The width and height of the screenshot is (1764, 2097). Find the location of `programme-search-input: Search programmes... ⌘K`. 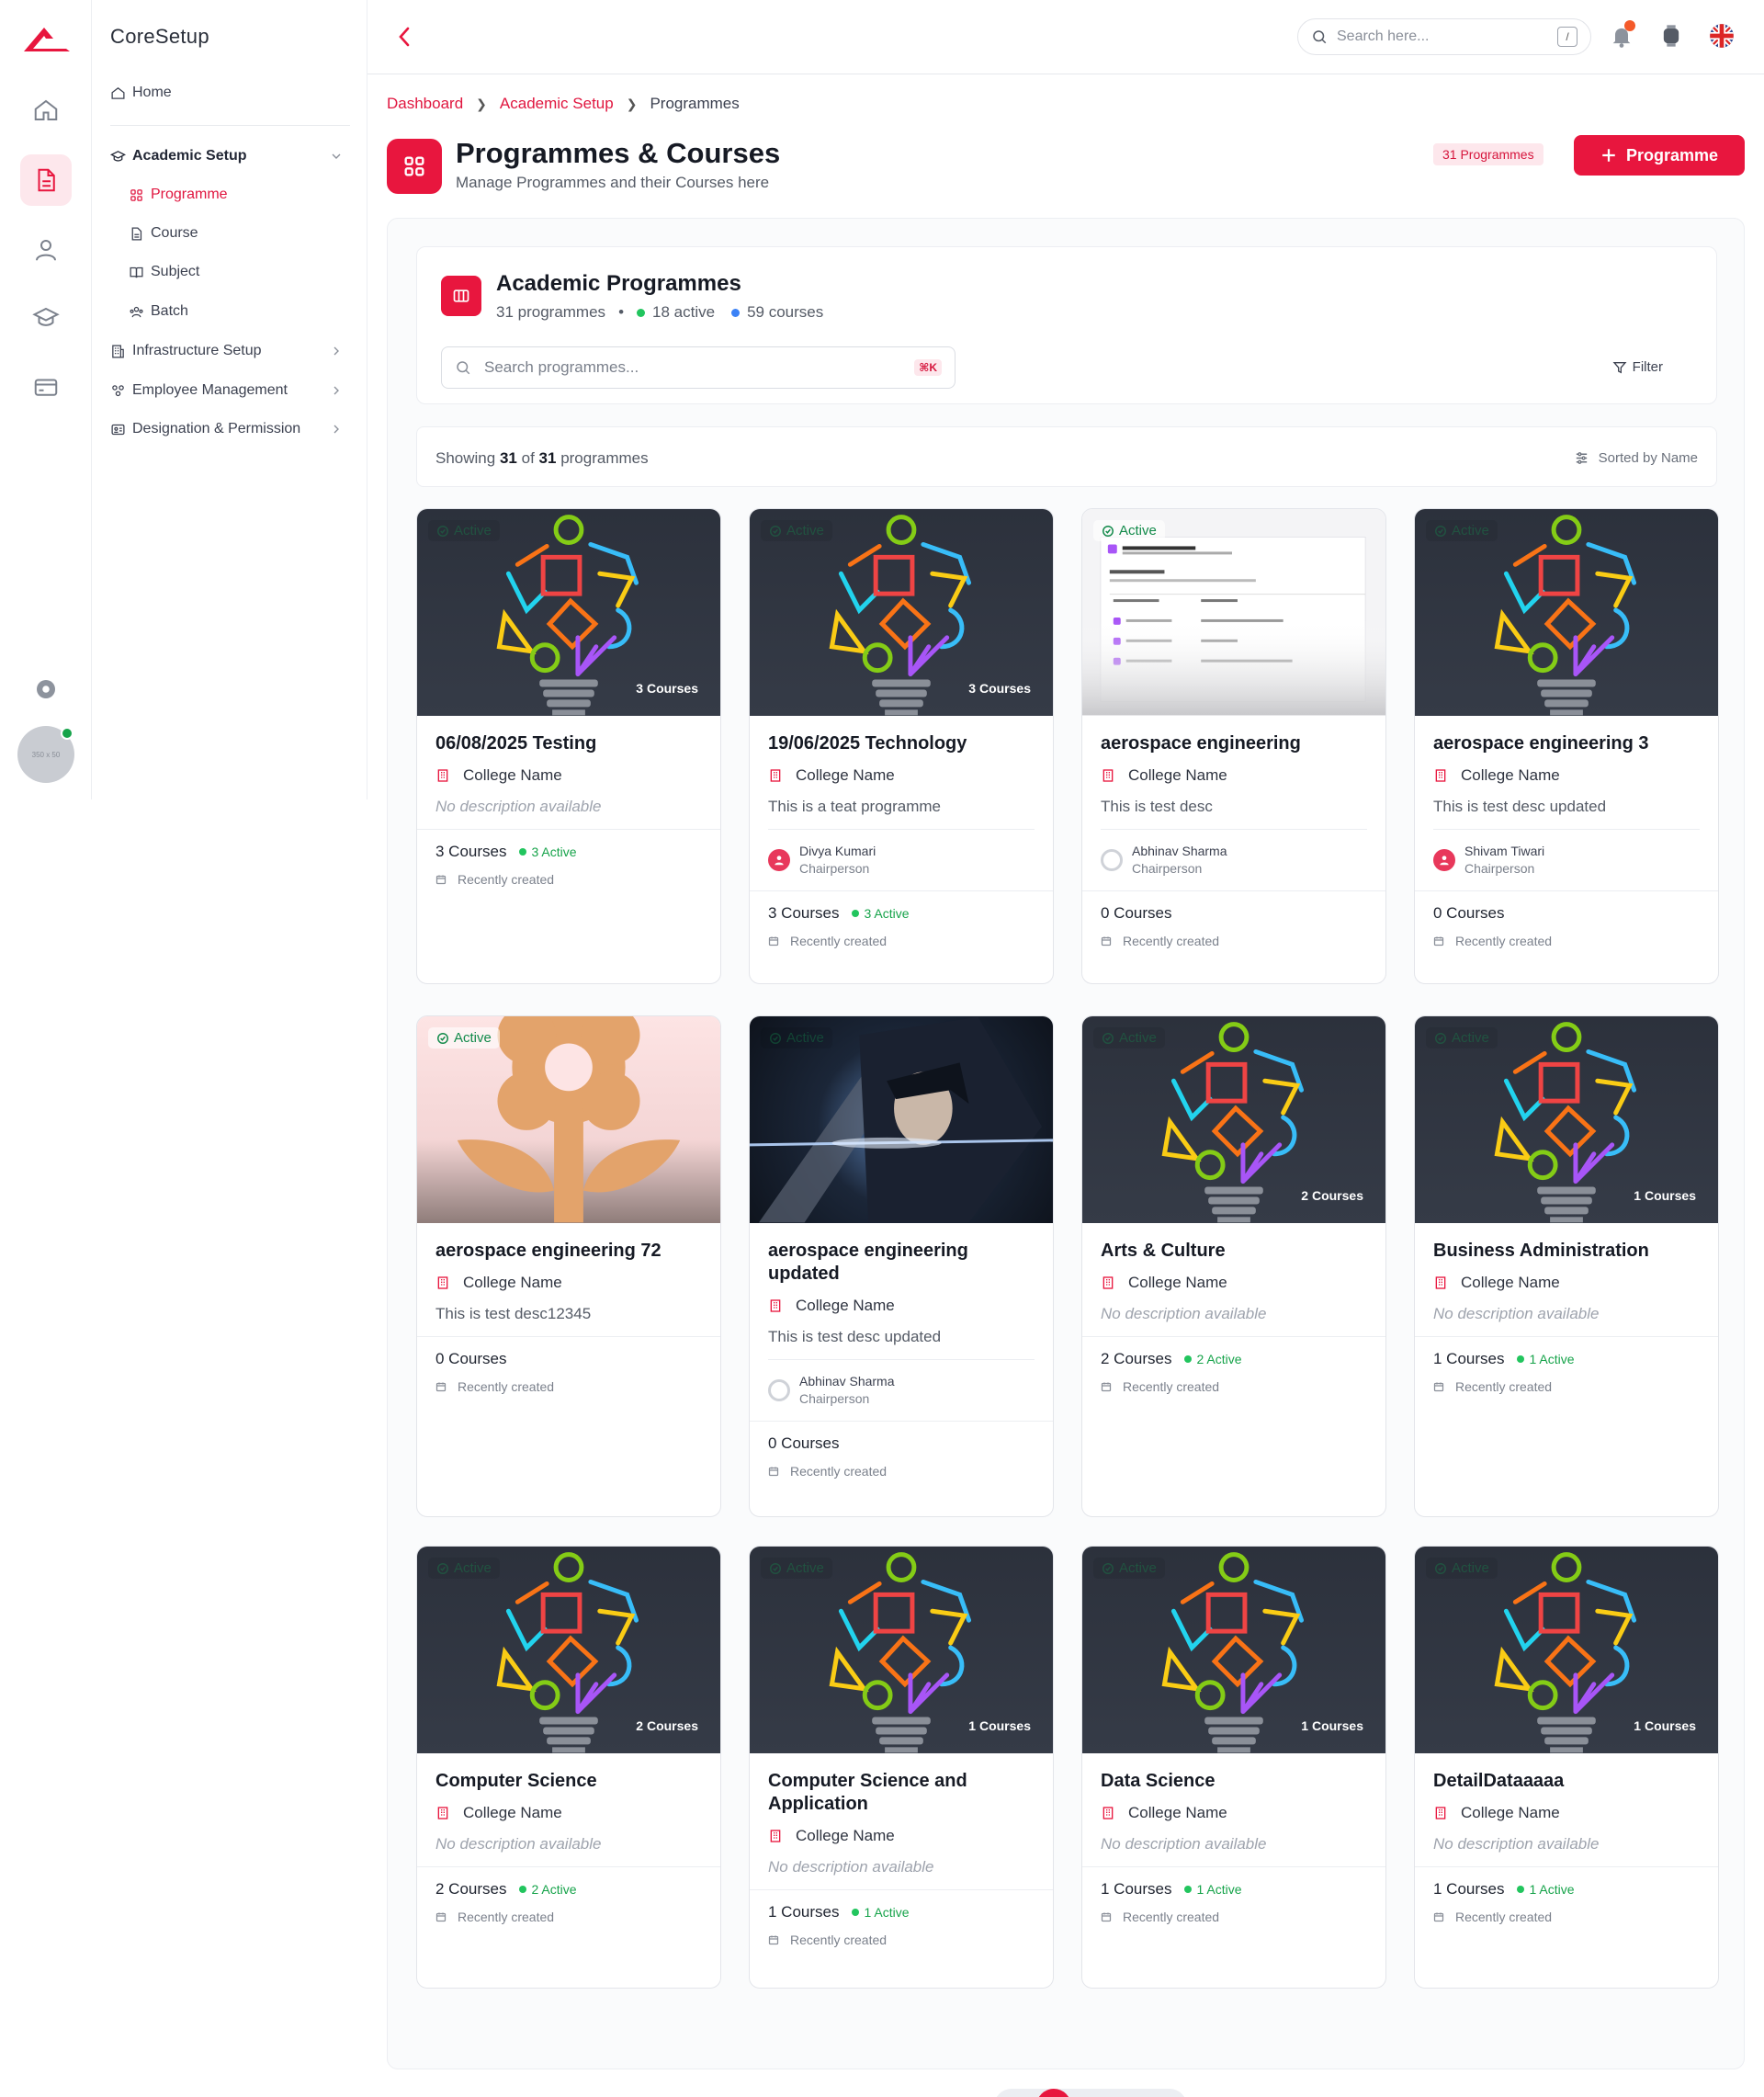

programme-search-input: Search programmes... ⌘K is located at coordinates (698, 368).